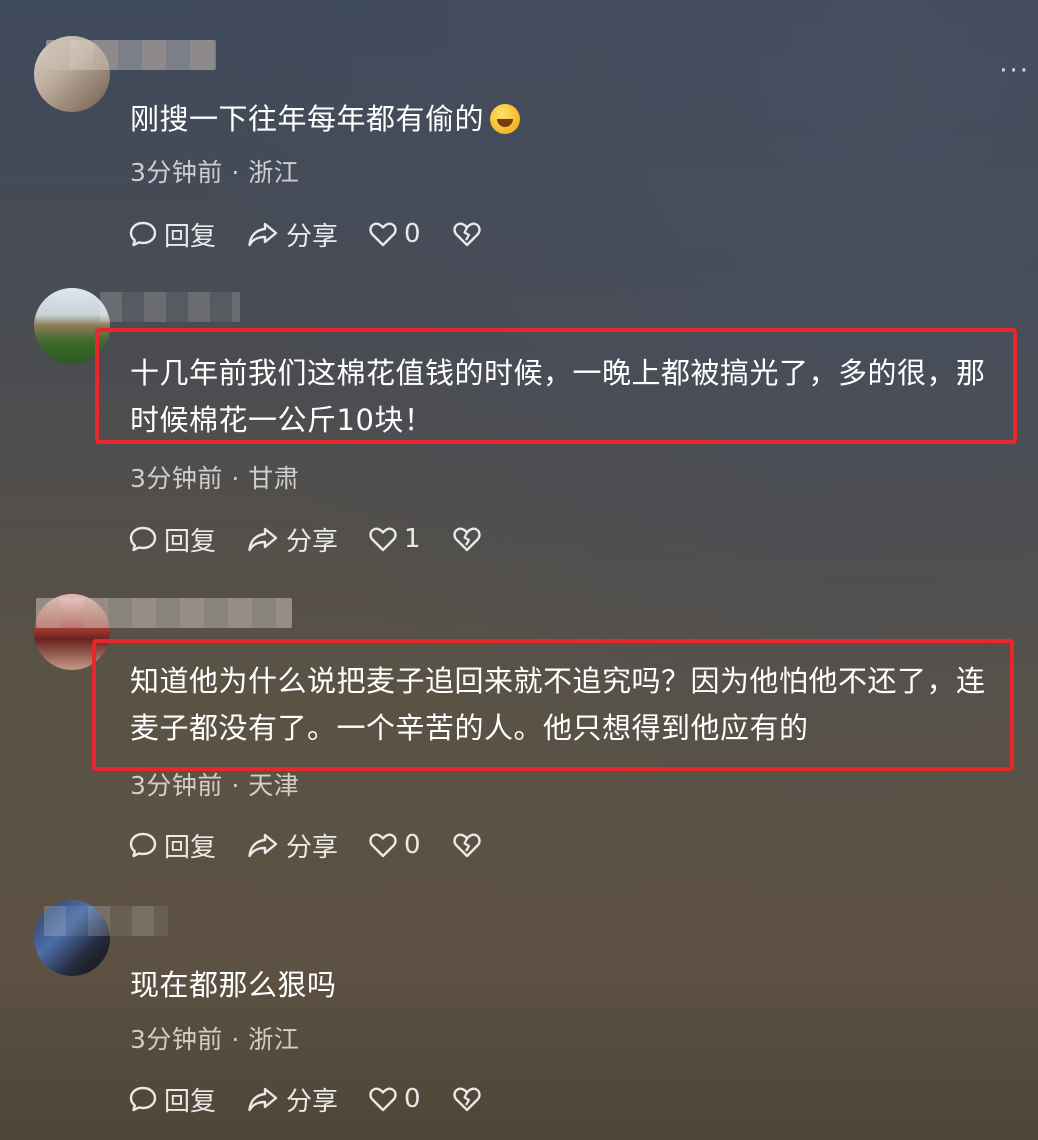 The image size is (1038, 1140). Describe the element at coordinates (560, 119) in the screenshot. I see `comment-text: 刚搜一下往年每年都有偷的` at that location.